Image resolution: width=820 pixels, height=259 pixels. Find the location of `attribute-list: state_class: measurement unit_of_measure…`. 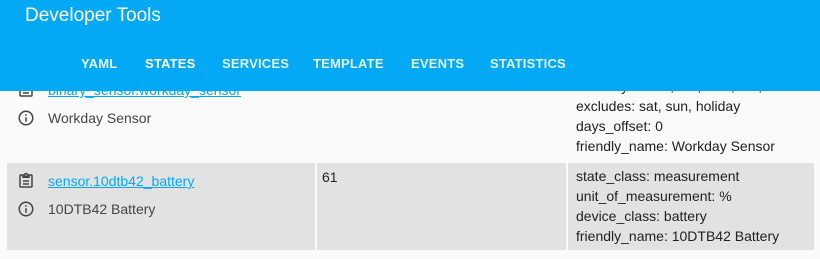

attribute-list: state_class: measurement unit_of_measure… is located at coordinates (677, 206).